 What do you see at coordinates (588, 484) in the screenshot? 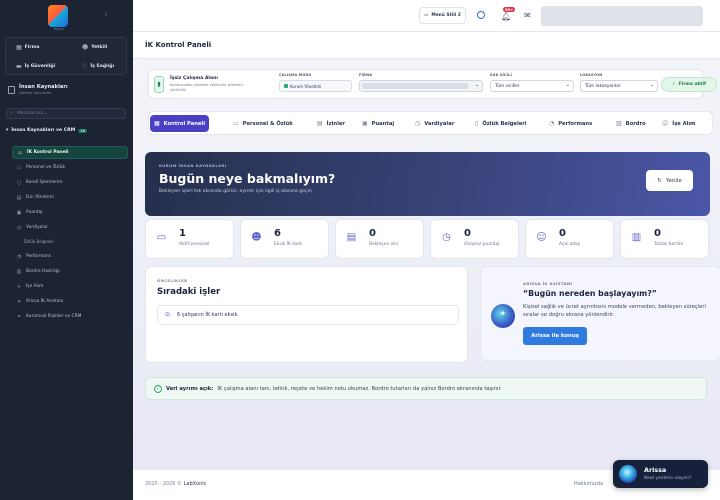
I see `footer-about-link: Hakkımızda` at bounding box center [588, 484].